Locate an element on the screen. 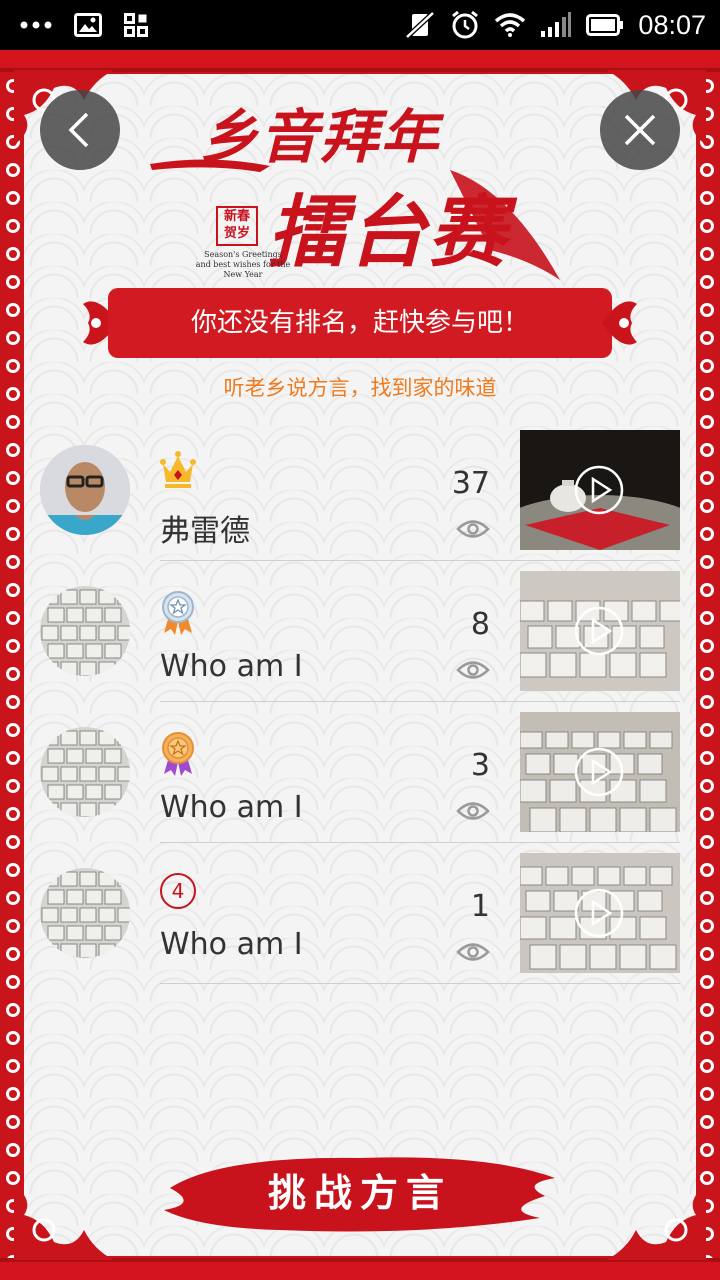  seal-stamp: 新春 贺岁 is located at coordinates (237, 226).